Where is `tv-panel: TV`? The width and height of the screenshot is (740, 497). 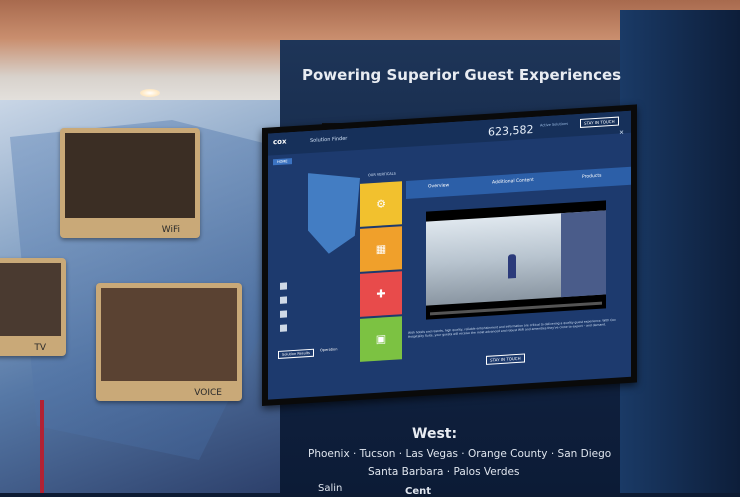 tv-panel: TV is located at coordinates (33, 307).